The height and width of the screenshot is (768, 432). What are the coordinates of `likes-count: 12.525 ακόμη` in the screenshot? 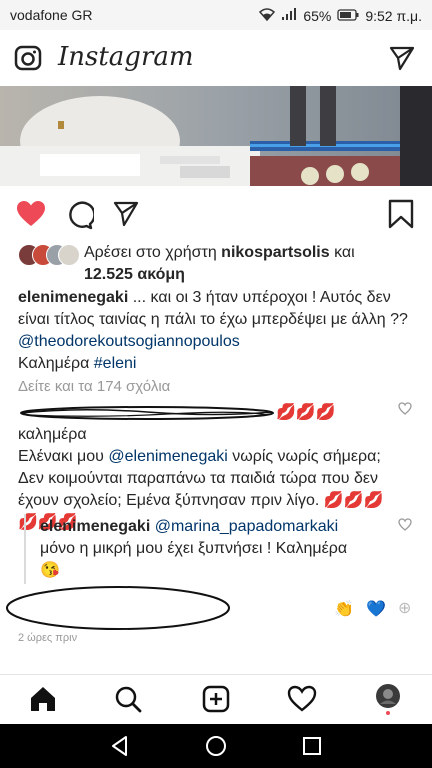 It's located at (134, 274).